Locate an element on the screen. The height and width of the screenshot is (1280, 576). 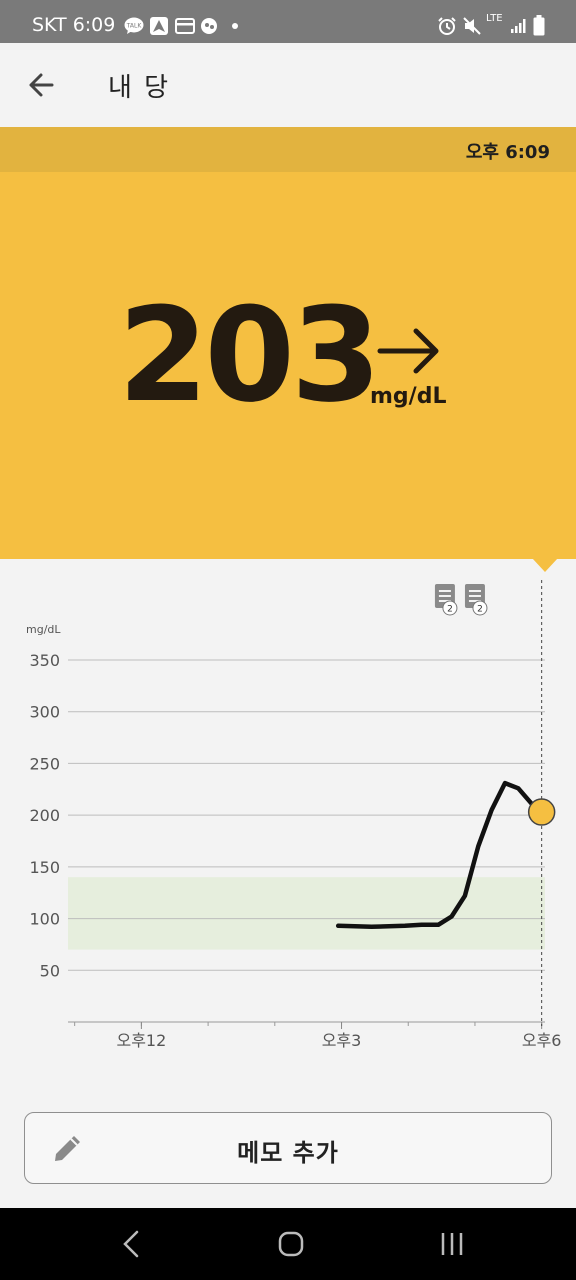
y-tick-label: 50 is located at coordinates (50, 970).